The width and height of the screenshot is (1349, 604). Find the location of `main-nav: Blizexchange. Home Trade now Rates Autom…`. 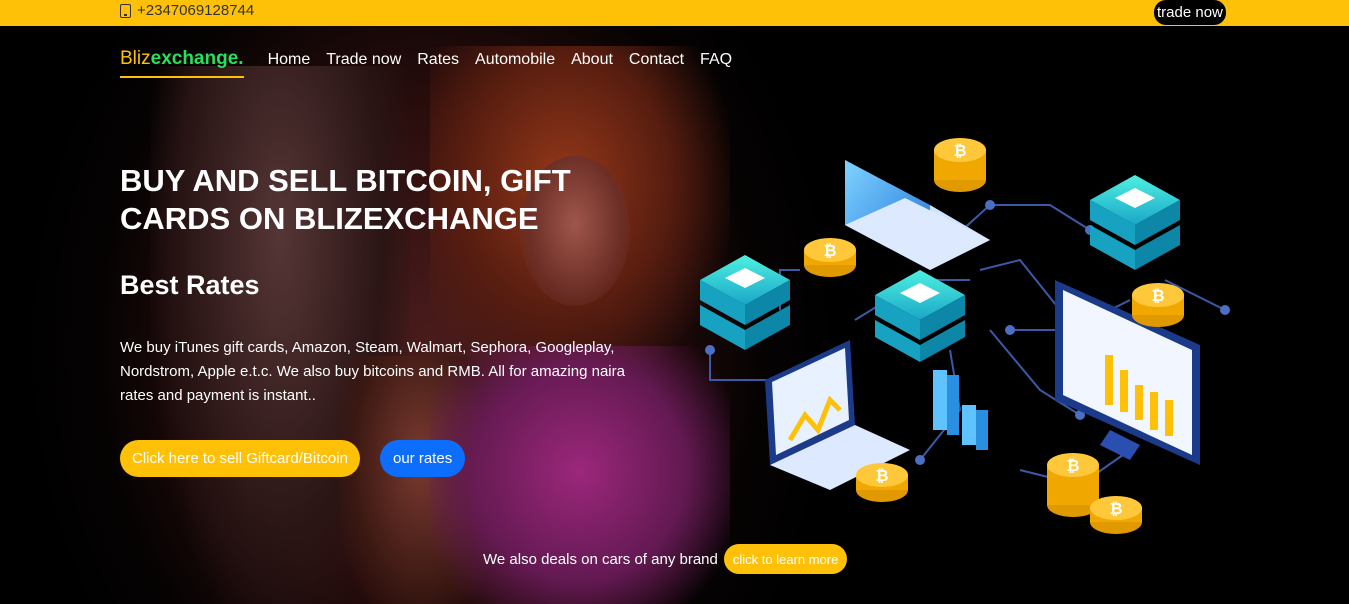

main-nav: Blizexchange. Home Trade now Rates Autom… is located at coordinates (426, 60).